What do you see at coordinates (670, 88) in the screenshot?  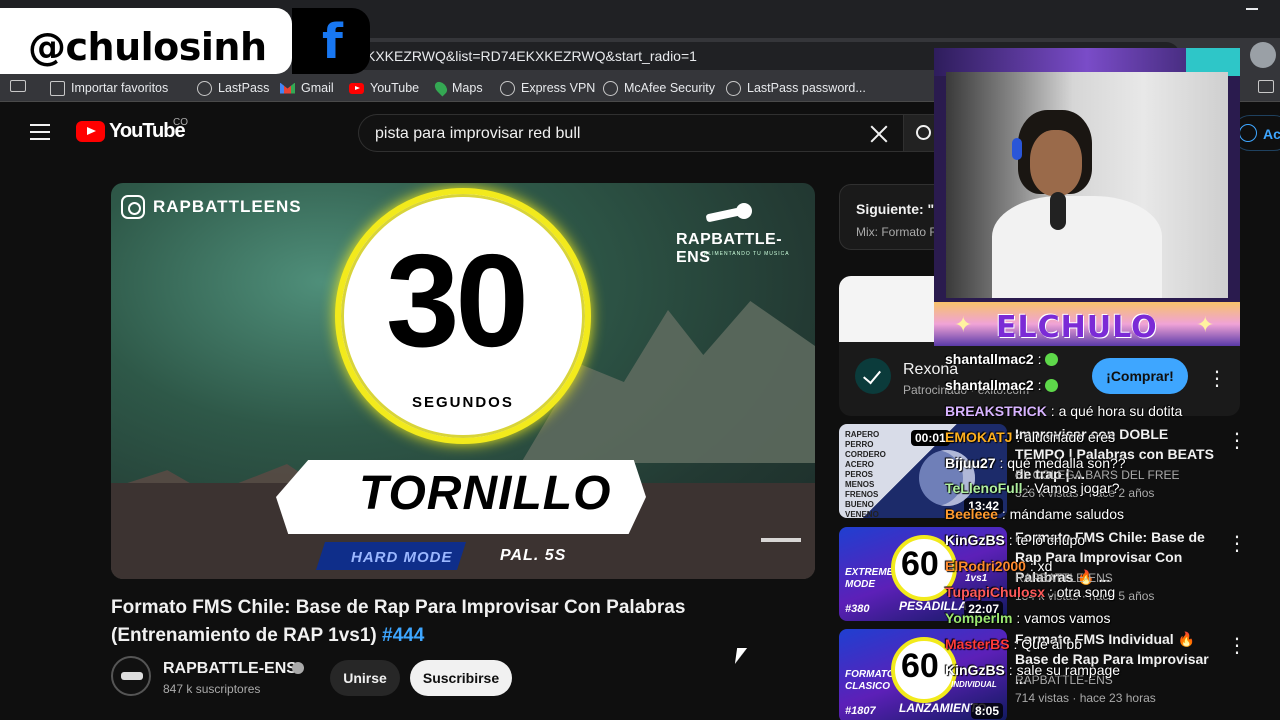 I see `bookmark-label: McAfee Security` at bounding box center [670, 88].